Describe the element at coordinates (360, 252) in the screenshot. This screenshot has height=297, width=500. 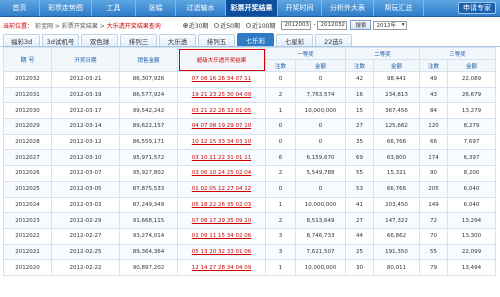
I see `cell-p2-count: 25` at that location.